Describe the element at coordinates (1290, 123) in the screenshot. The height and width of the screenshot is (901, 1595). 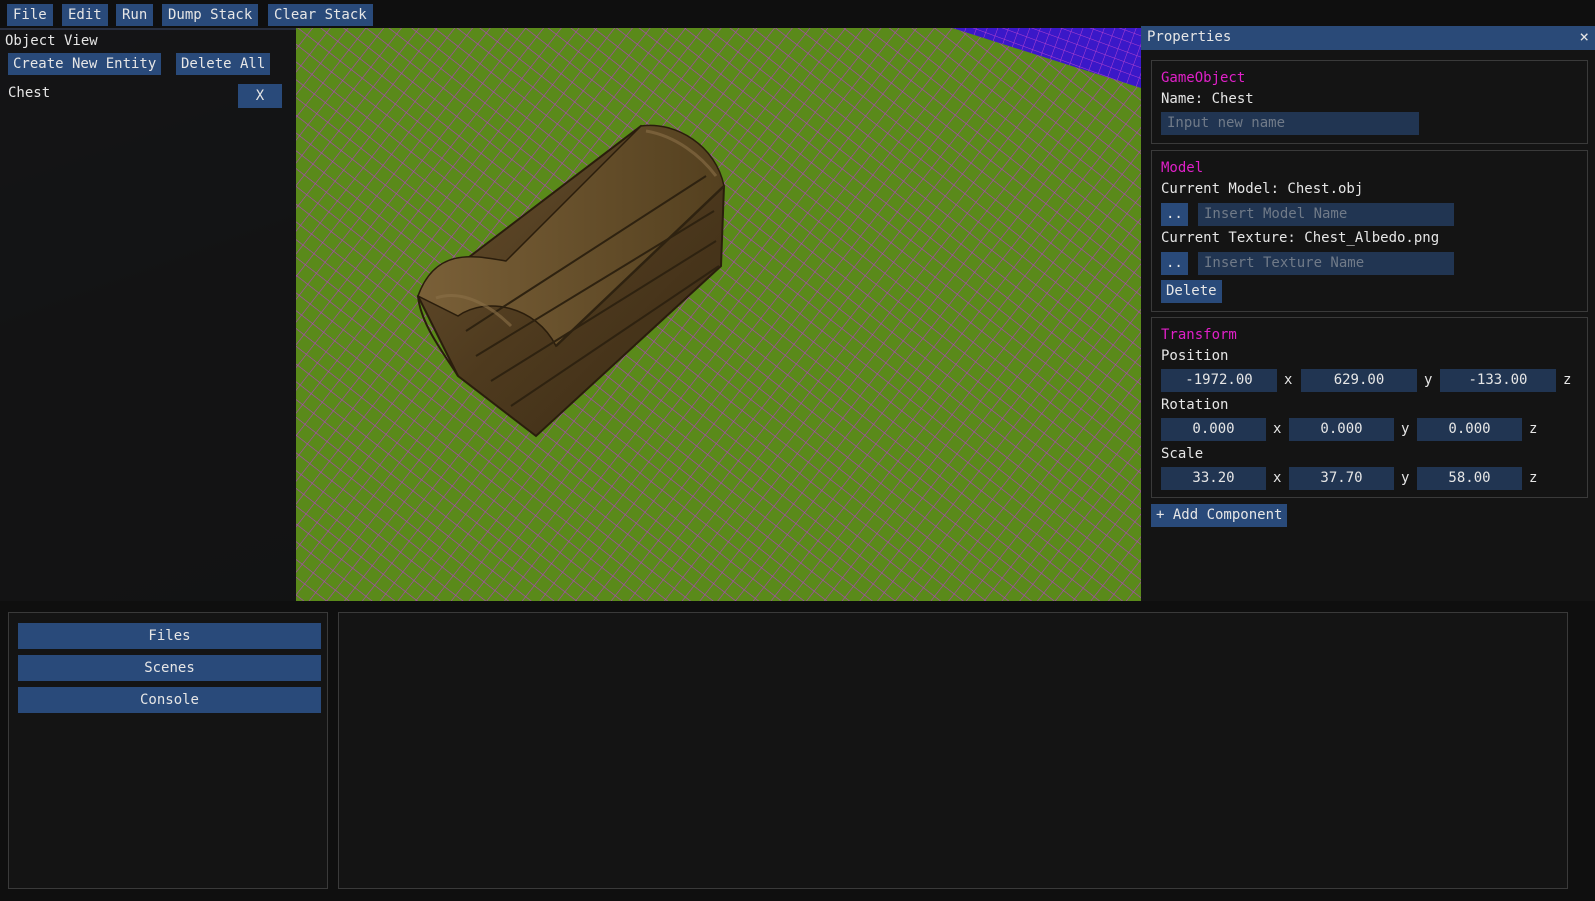
I see `name-input: Input new name` at that location.